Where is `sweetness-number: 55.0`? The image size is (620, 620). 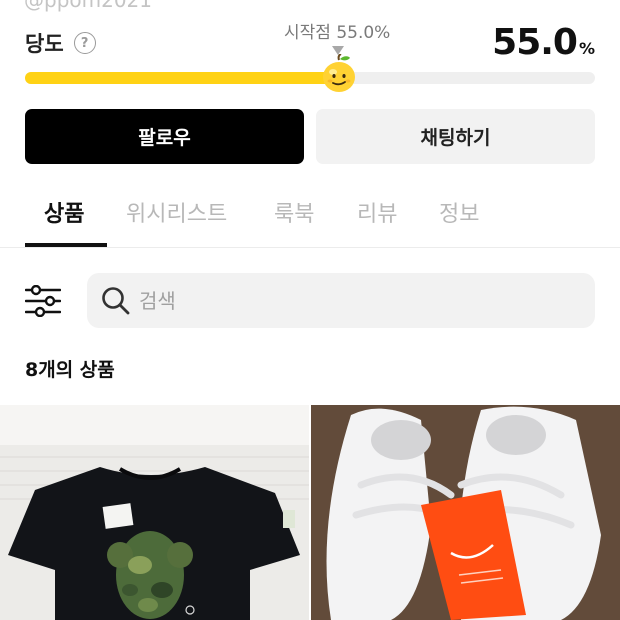
sweetness-number: 55.0 is located at coordinates (535, 42).